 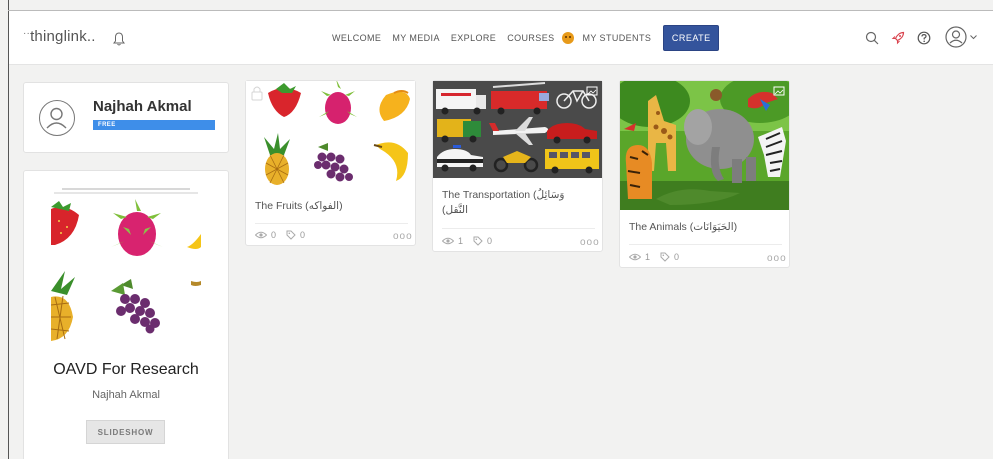 I want to click on nav-explore: EXPLORE, so click(x=473, y=38).